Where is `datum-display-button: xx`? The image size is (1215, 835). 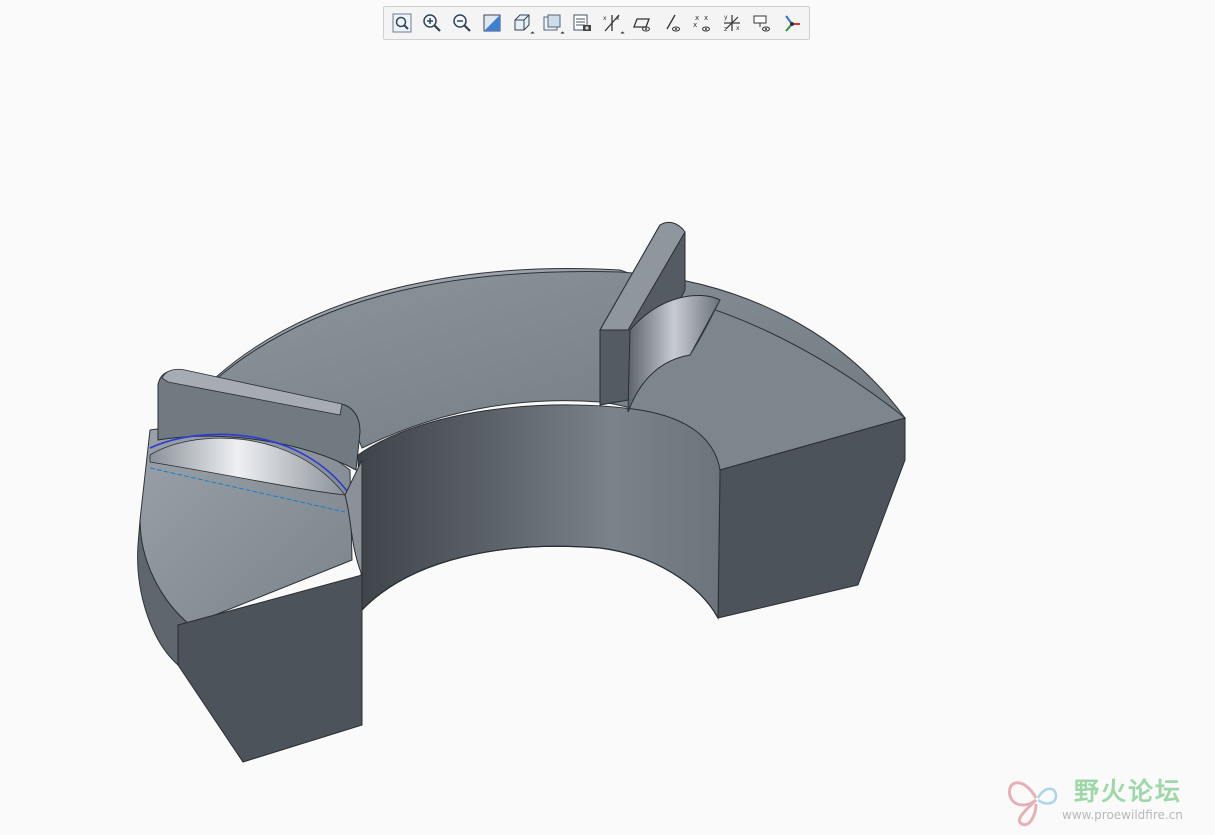 datum-display-button: xx is located at coordinates (611, 23).